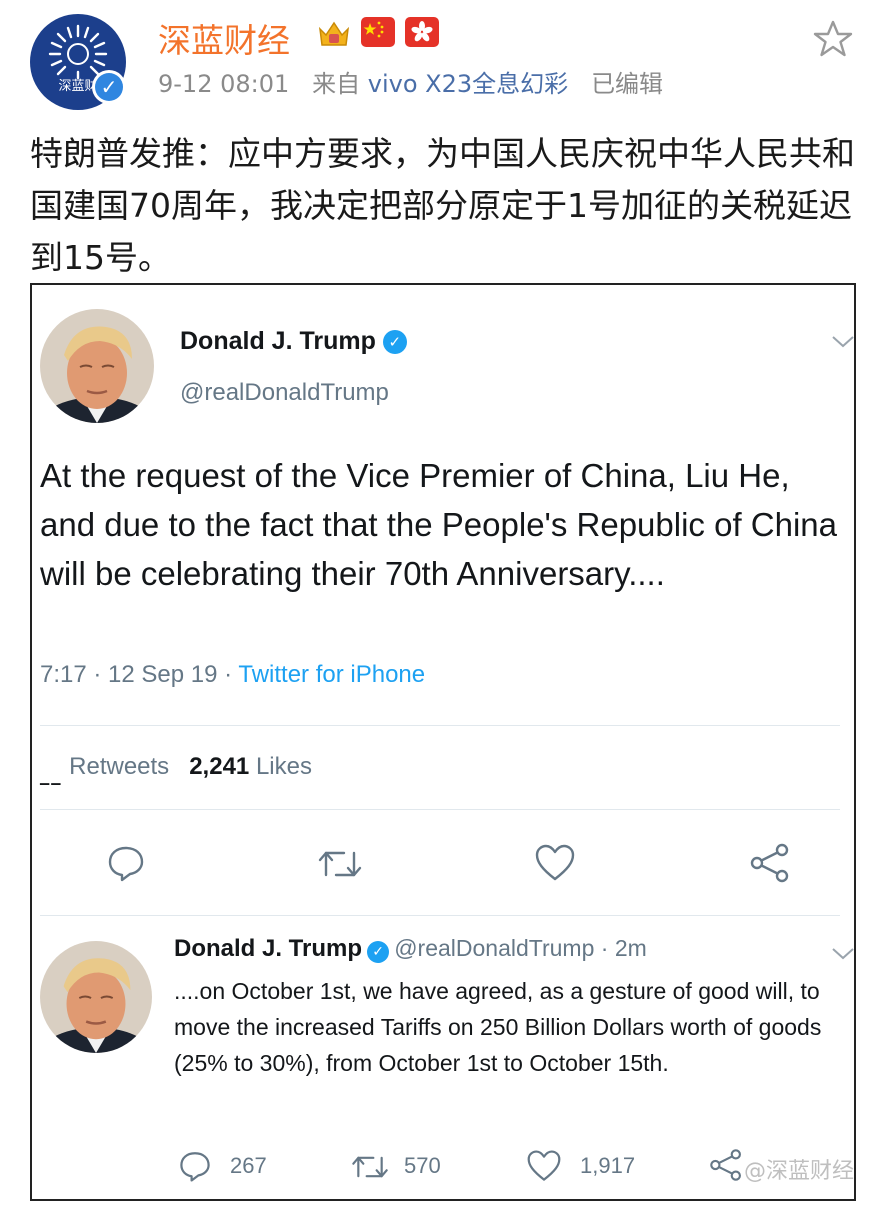 The width and height of the screenshot is (886, 1208). What do you see at coordinates (627, 84) in the screenshot?
I see `edited-label: 已编辑` at bounding box center [627, 84].